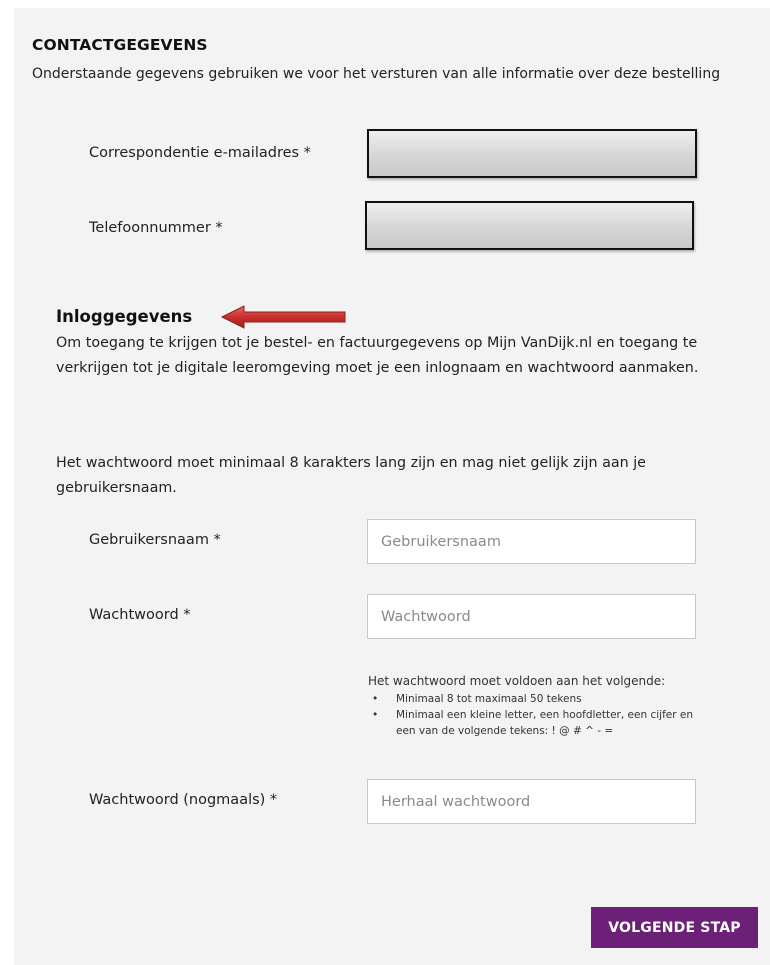  I want to click on repeat-password-input, so click(531, 801).